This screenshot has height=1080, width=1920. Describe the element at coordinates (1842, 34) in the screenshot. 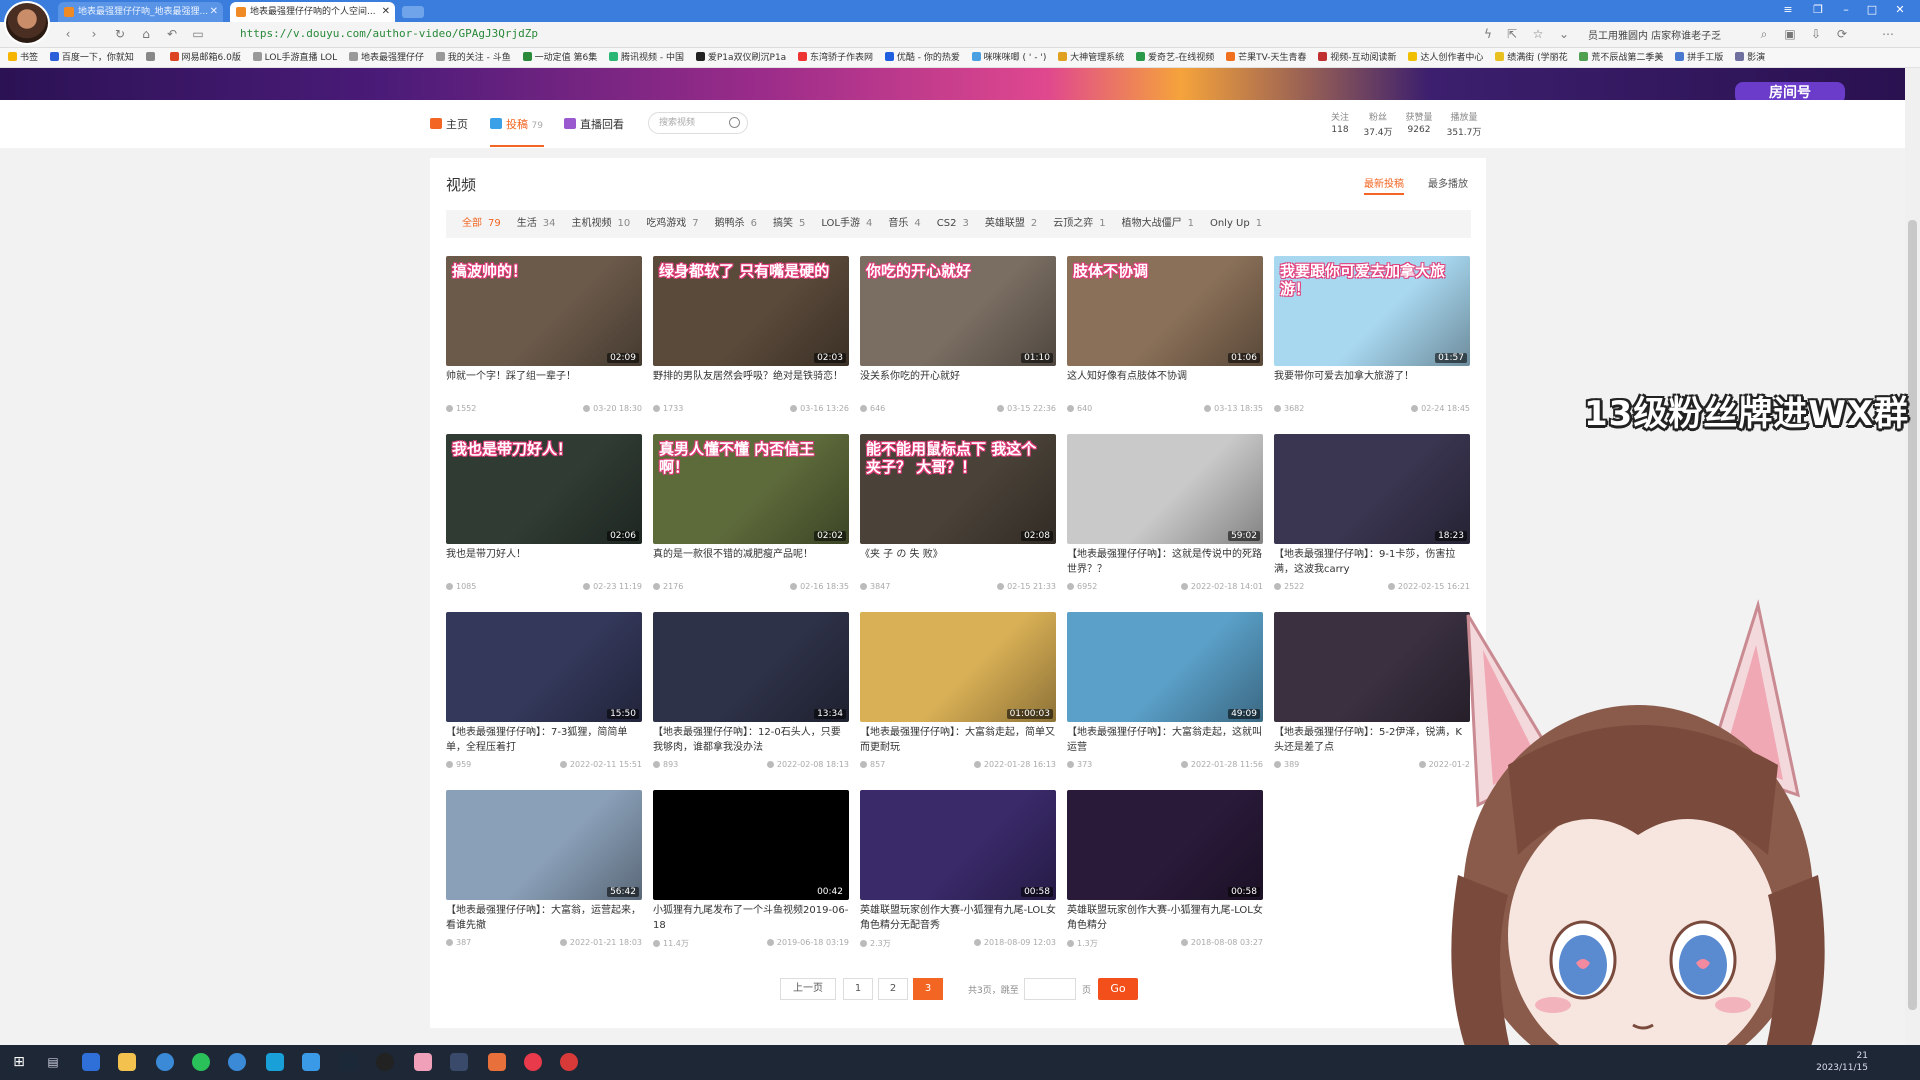

I see `sync-icon: ⟳` at that location.